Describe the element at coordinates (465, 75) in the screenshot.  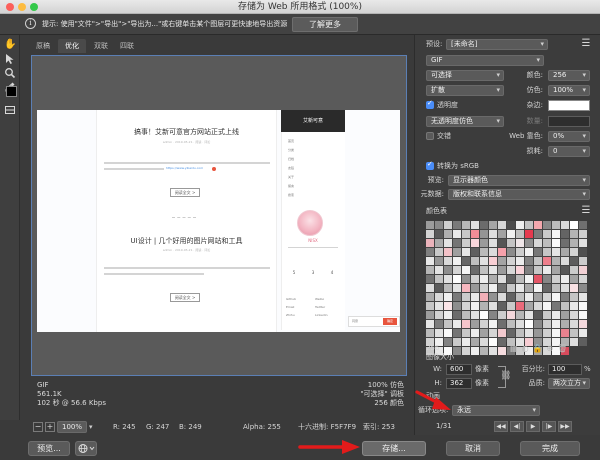
I see `color-reduction-select: 可选择` at that location.